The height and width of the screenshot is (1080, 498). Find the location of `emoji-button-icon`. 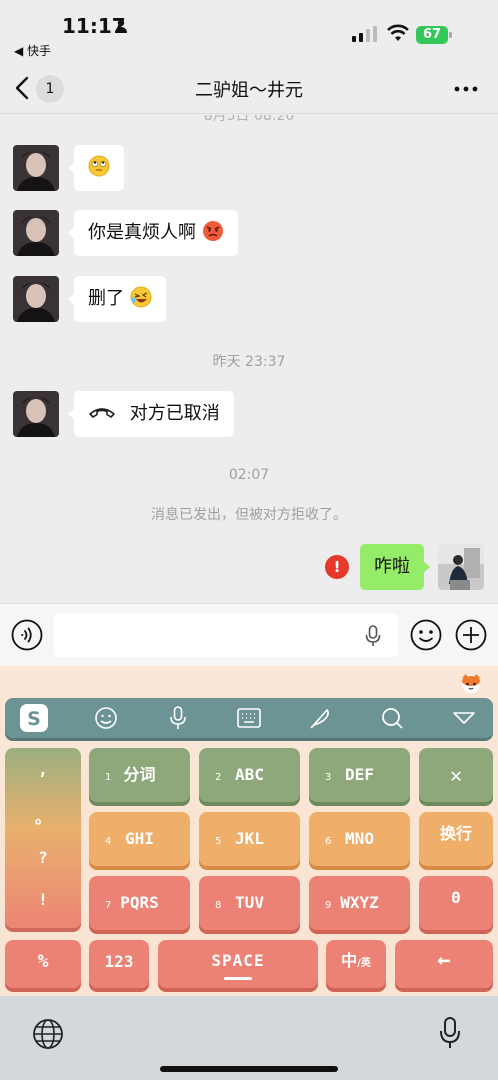

emoji-button-icon is located at coordinates (426, 635).